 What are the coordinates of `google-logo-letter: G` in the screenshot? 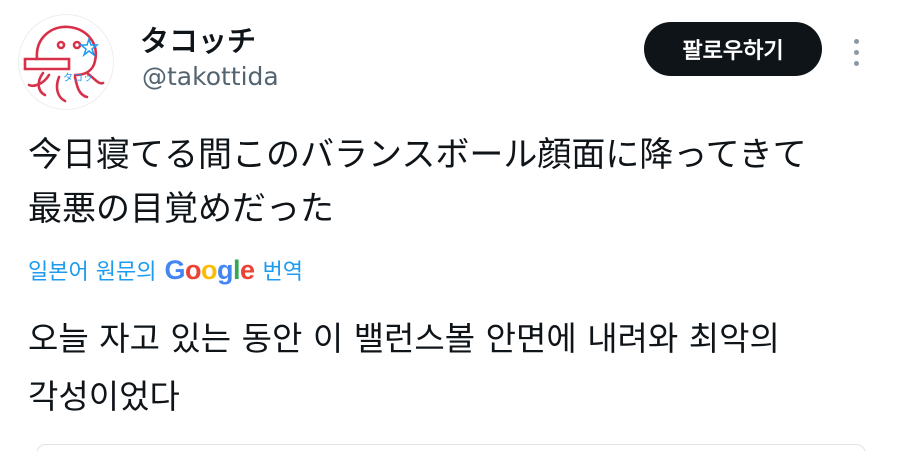 It's located at (174, 270).